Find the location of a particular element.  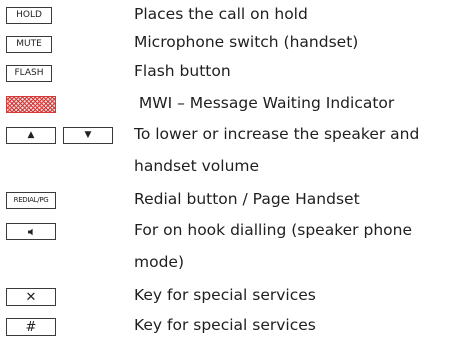

speaker-icon is located at coordinates (30, 231).